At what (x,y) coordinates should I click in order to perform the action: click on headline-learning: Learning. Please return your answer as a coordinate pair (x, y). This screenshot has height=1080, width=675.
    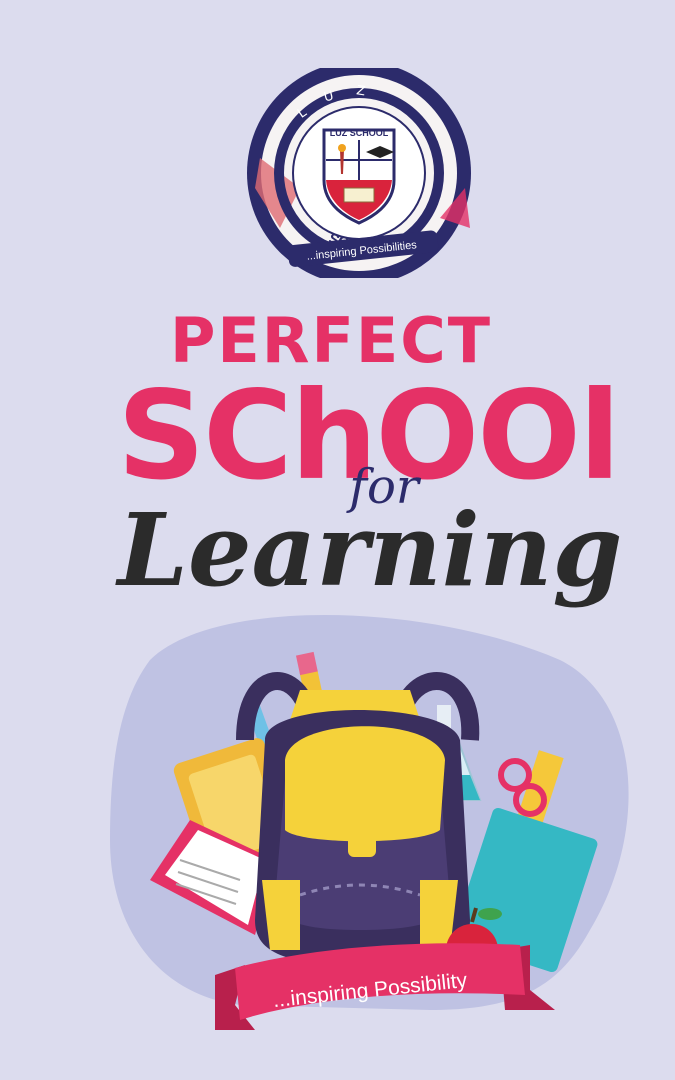
    Looking at the image, I should click on (369, 550).